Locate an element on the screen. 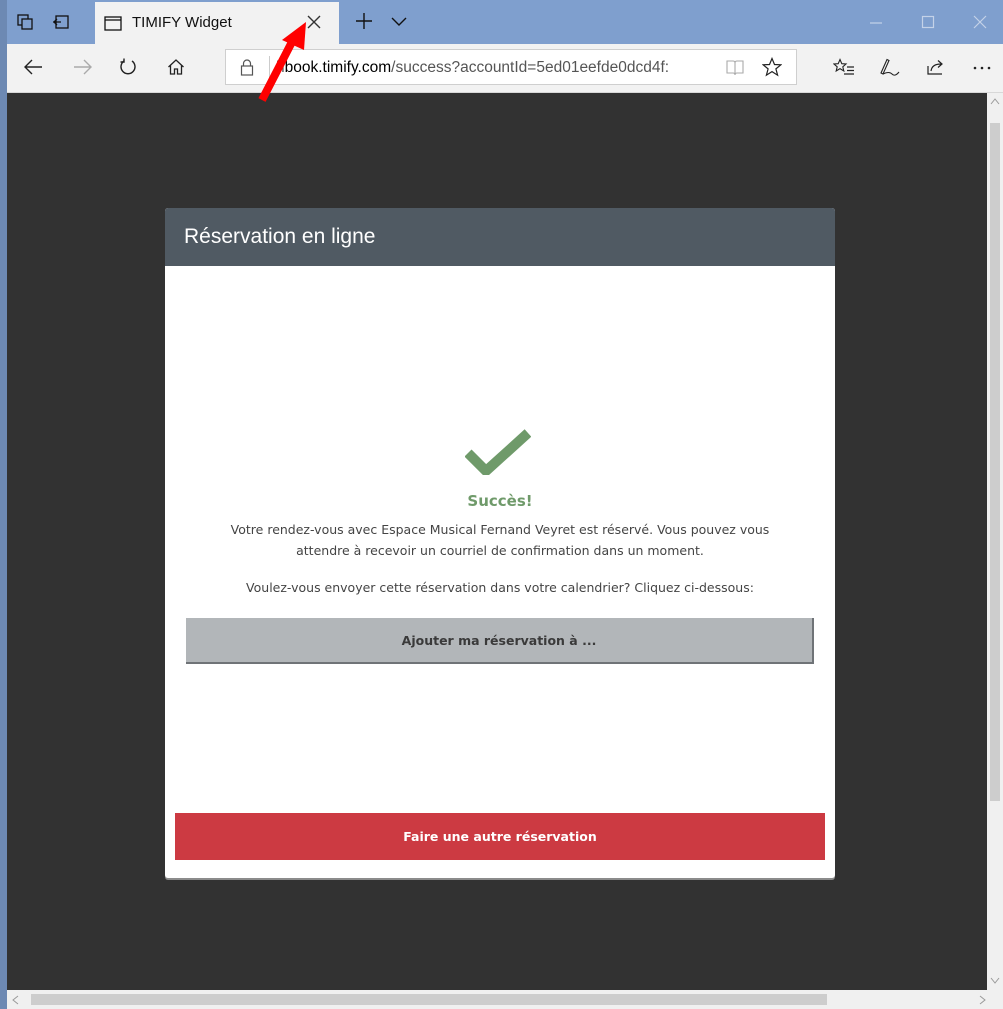  scroll-up-icon is located at coordinates (995, 101).